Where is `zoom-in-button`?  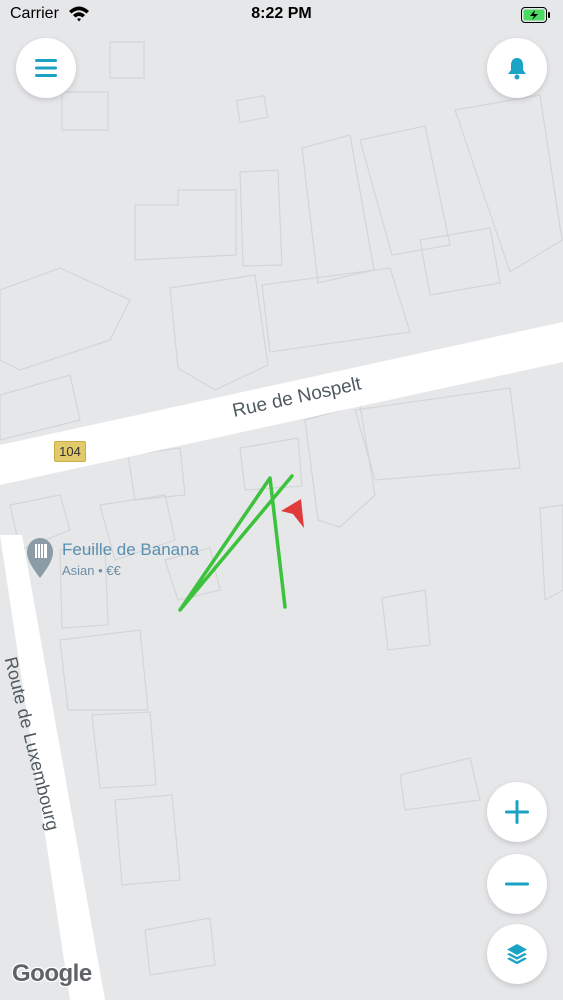 zoom-in-button is located at coordinates (517, 812).